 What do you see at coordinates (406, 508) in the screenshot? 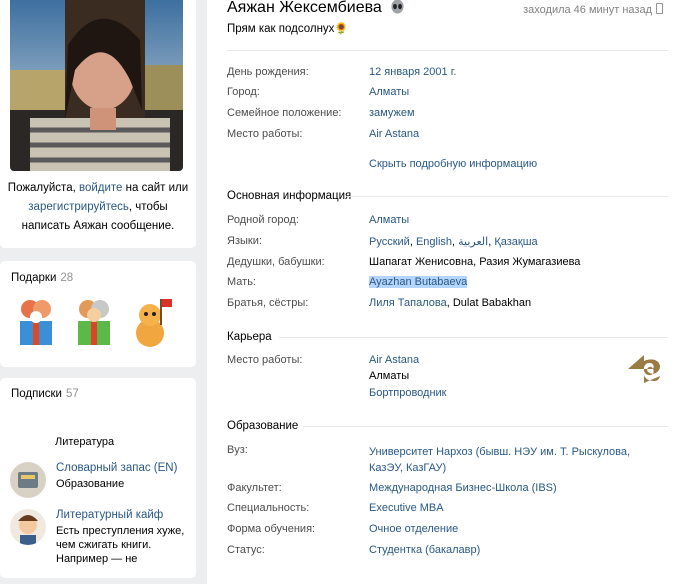
I see `specialty-link: Executive MBA` at bounding box center [406, 508].